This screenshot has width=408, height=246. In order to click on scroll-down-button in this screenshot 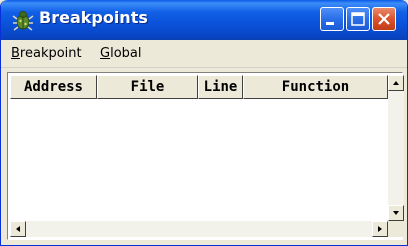, I will do `click(396, 213)`.